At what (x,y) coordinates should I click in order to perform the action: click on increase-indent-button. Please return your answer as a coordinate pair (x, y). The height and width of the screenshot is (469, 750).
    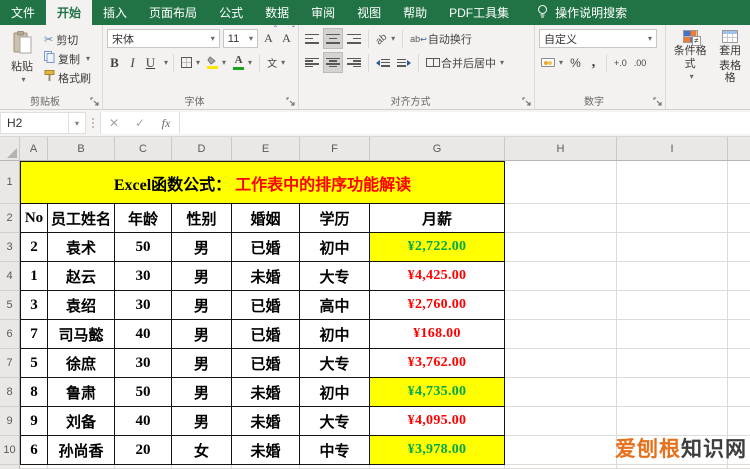
    Looking at the image, I should click on (404, 62).